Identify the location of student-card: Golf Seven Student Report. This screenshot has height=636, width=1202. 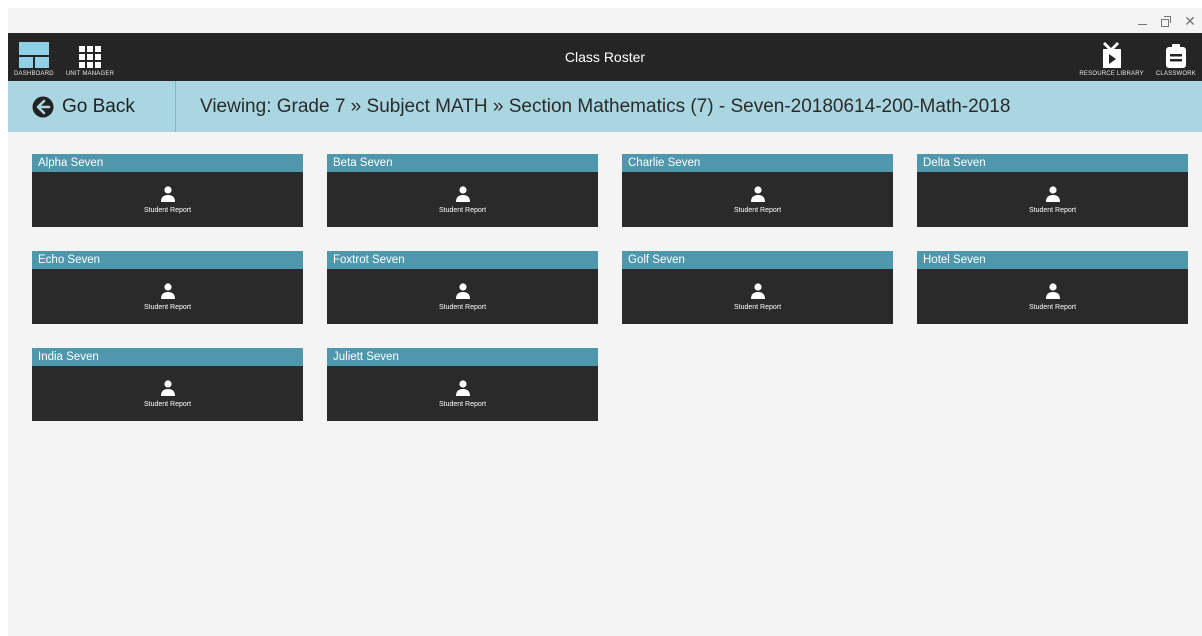
(757, 287).